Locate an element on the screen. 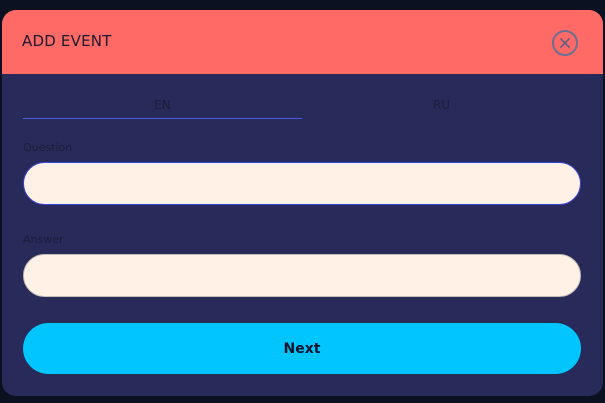  close-button is located at coordinates (565, 43).